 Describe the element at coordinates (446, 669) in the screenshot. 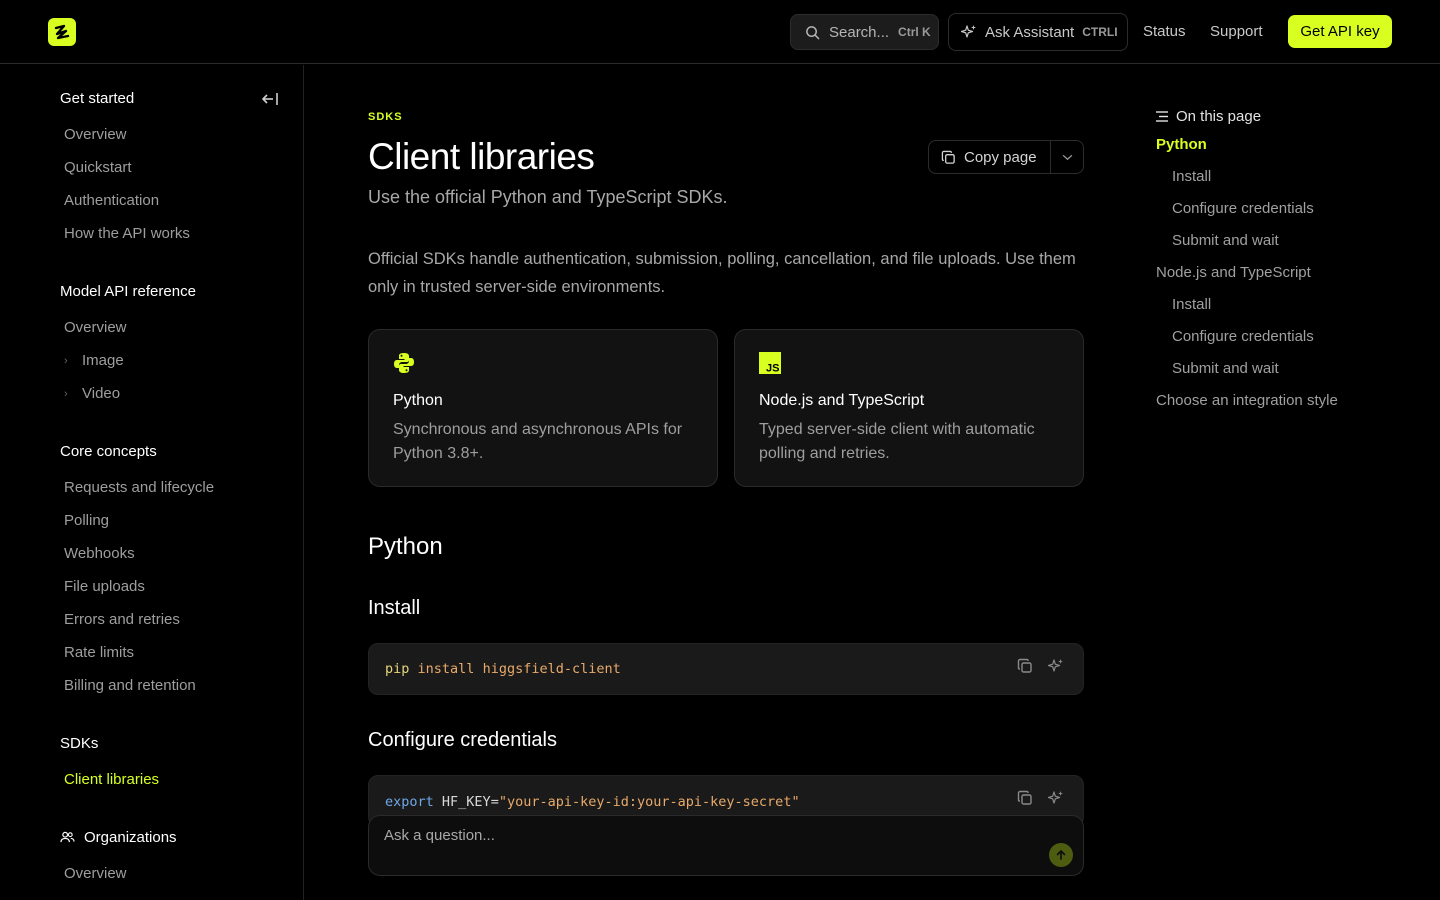

I see `code-token: install` at that location.